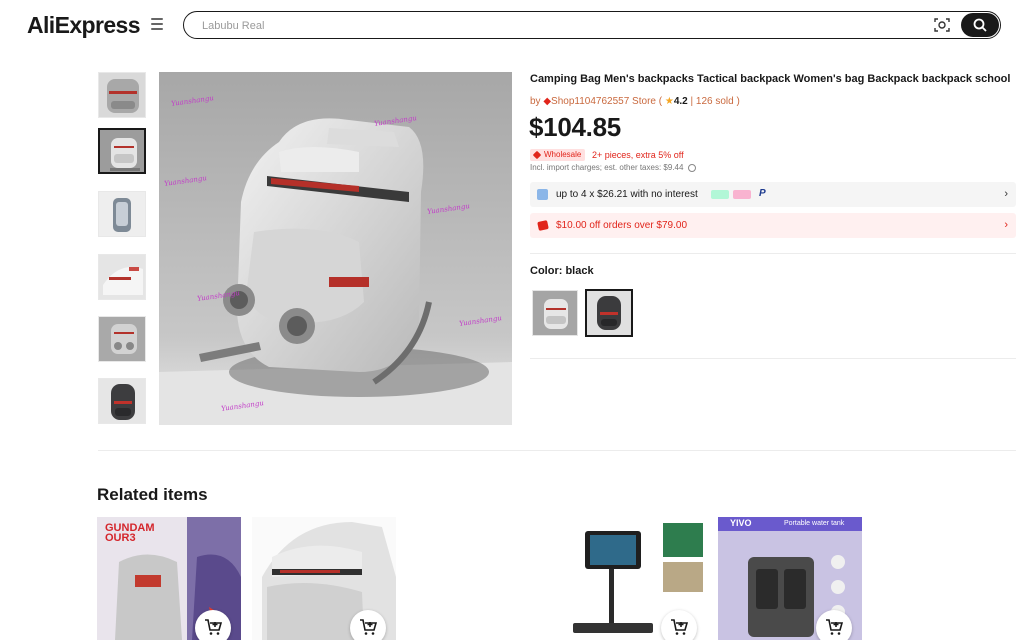 This screenshot has width=1024, height=640. Describe the element at coordinates (152, 494) in the screenshot. I see `related-items-title: Related items` at that location.